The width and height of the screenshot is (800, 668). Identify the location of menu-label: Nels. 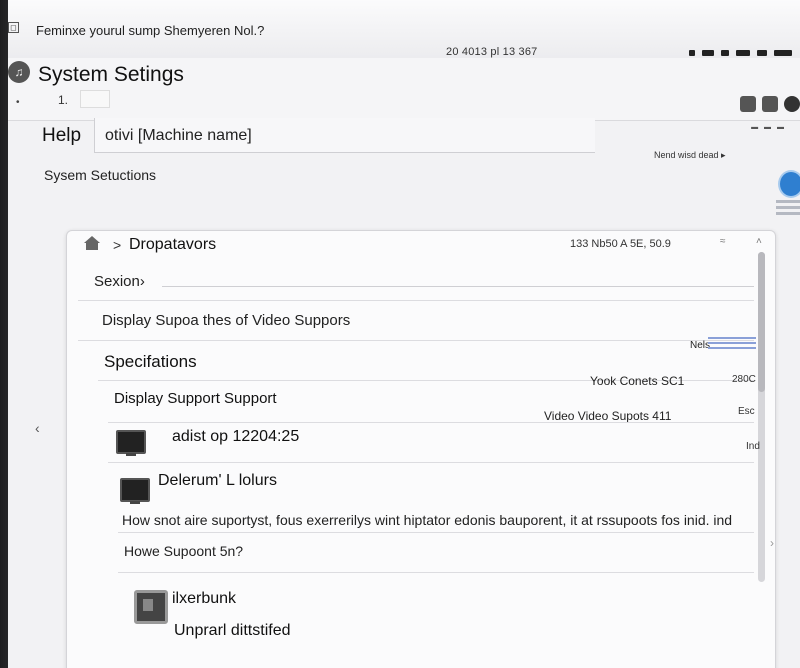
(700, 345).